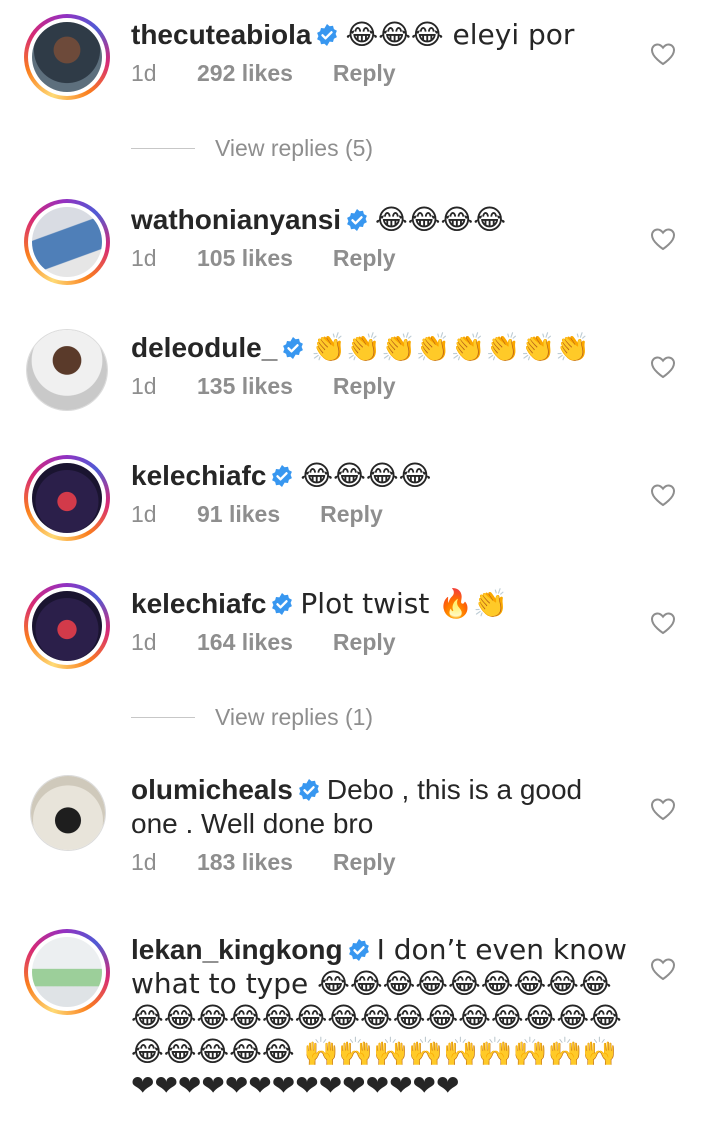 The height and width of the screenshot is (1128, 720). Describe the element at coordinates (236, 219) in the screenshot. I see `comment-username: wathonianyansi` at that location.